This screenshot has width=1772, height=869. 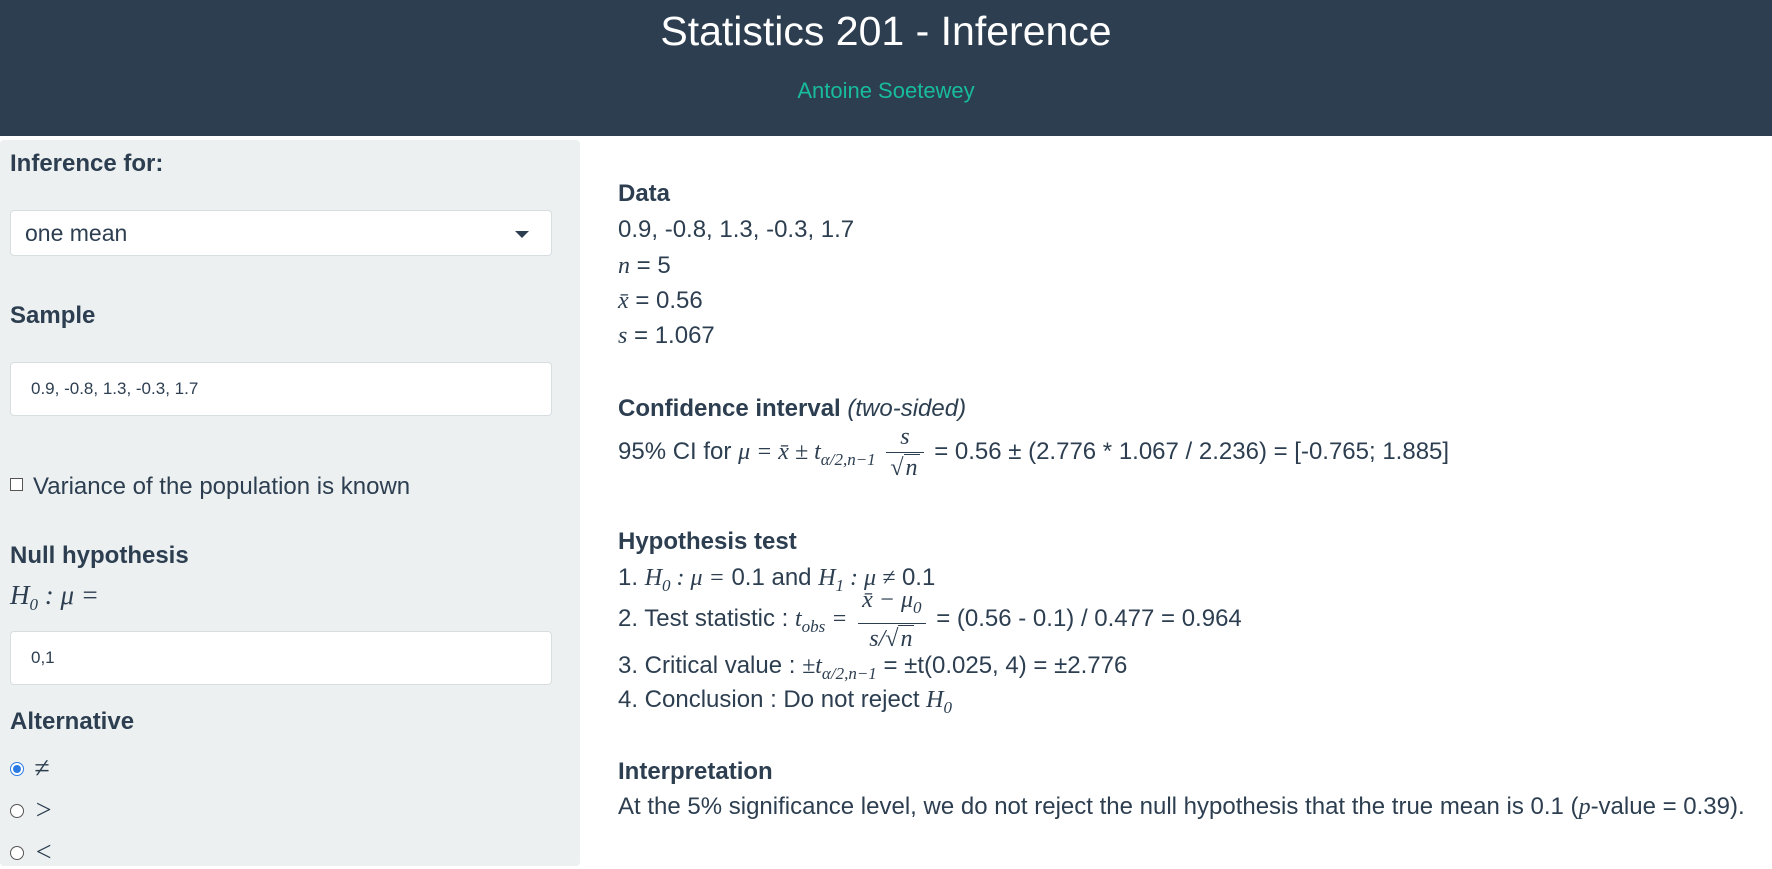 What do you see at coordinates (43, 657) in the screenshot?
I see `null-hypothesis-value: 0,1` at bounding box center [43, 657].